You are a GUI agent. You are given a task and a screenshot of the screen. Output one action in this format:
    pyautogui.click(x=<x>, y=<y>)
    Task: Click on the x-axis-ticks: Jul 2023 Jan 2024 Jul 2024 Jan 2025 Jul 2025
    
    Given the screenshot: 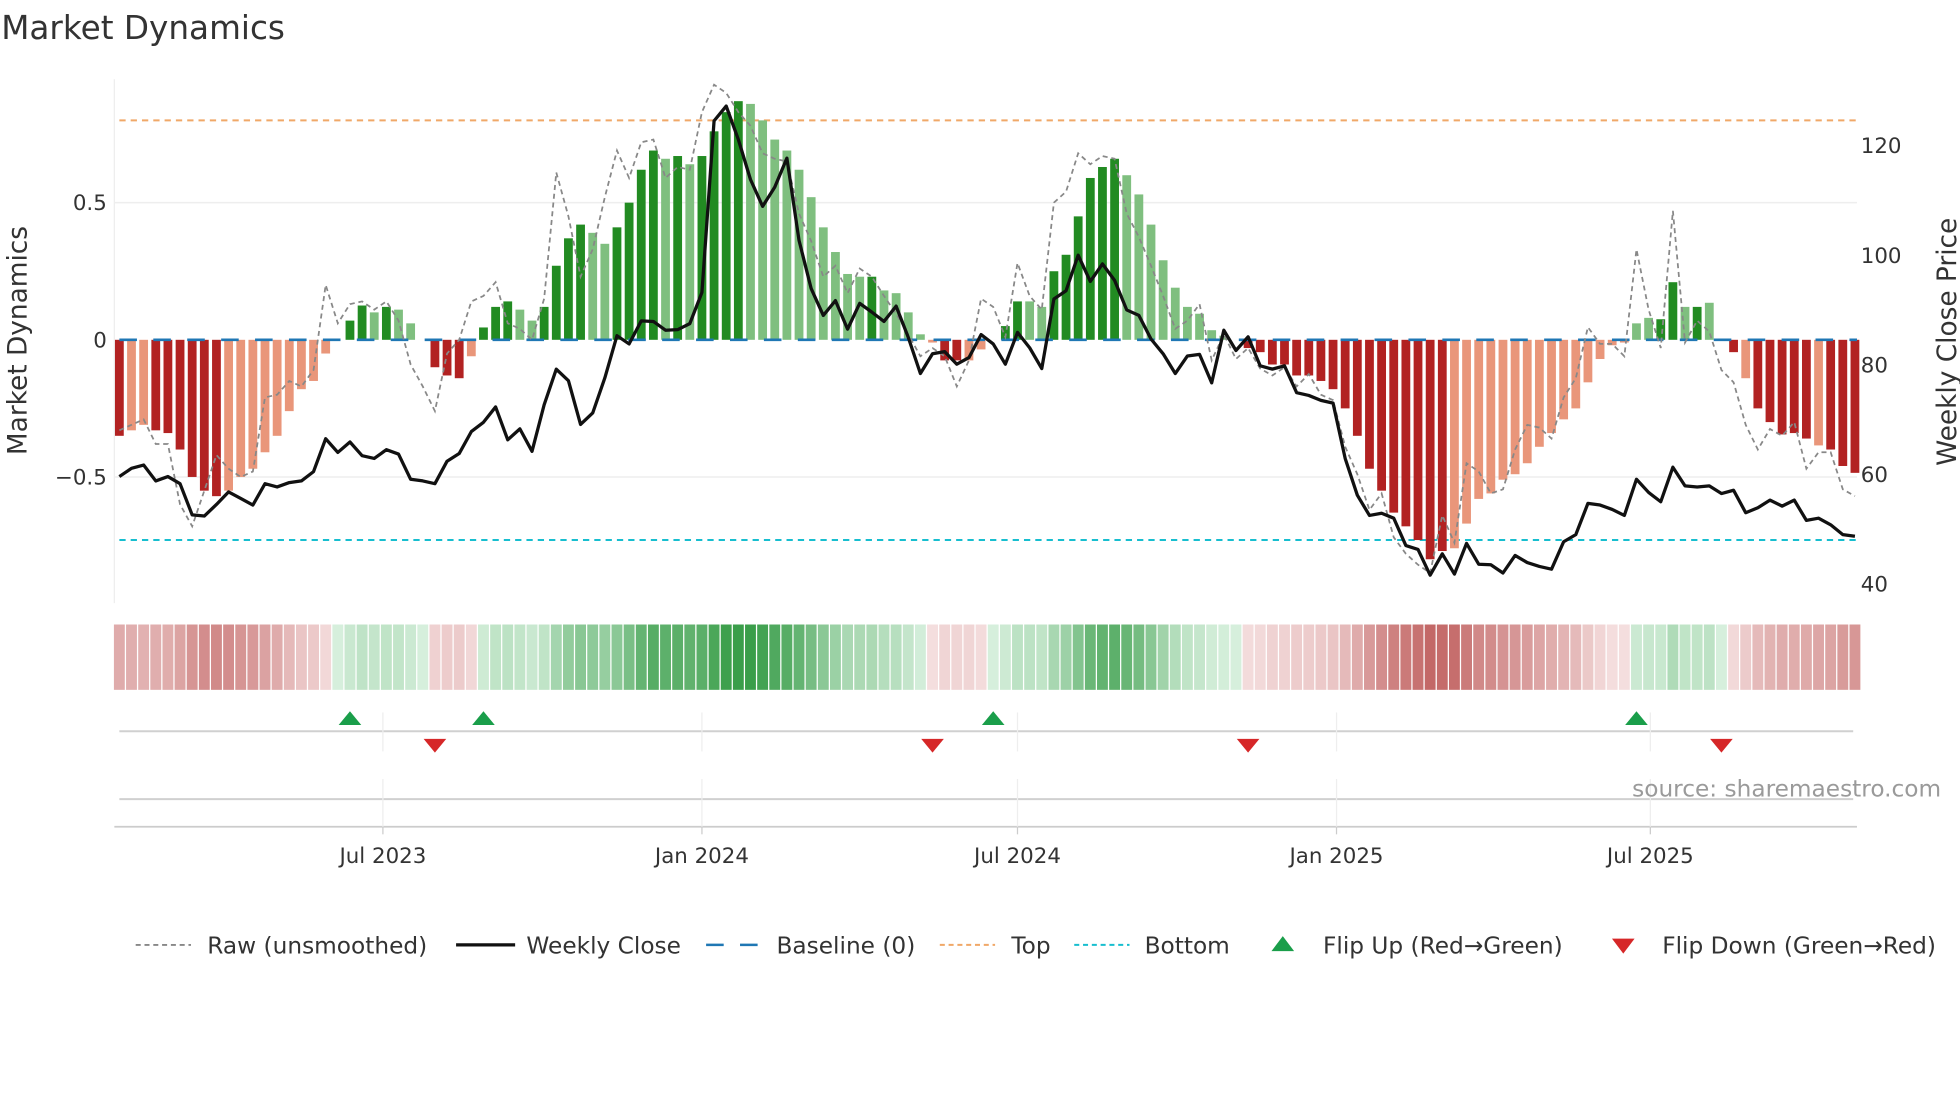 What is the action you would take?
    pyautogui.click(x=1015, y=790)
    